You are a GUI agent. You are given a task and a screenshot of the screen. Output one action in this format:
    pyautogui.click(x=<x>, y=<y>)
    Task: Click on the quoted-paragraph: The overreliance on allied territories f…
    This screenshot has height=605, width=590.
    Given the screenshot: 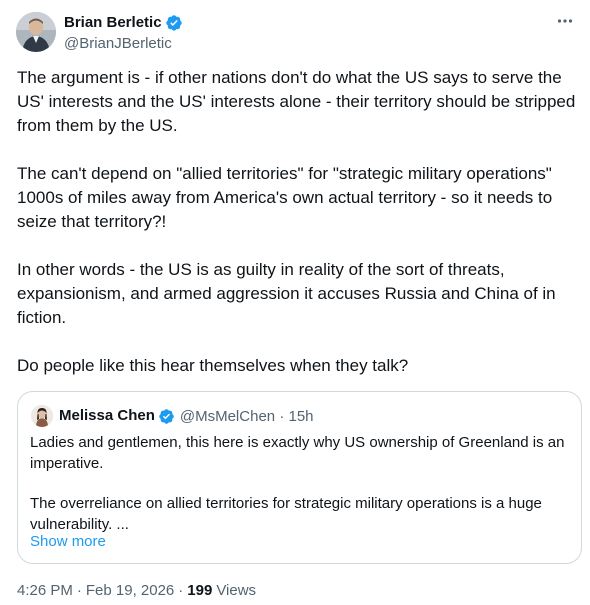 What is the action you would take?
    pyautogui.click(x=286, y=514)
    